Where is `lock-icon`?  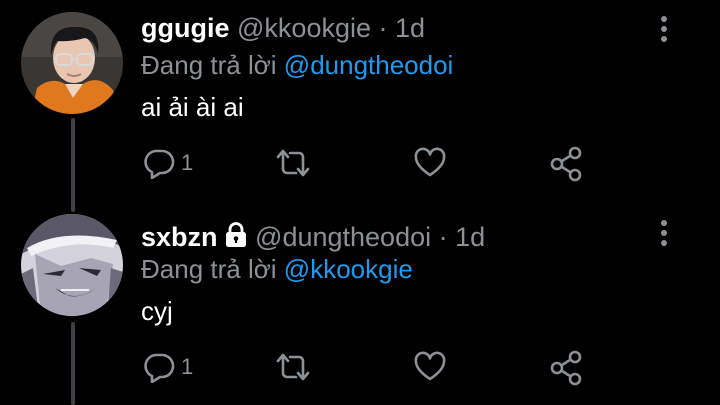 lock-icon is located at coordinates (236, 237).